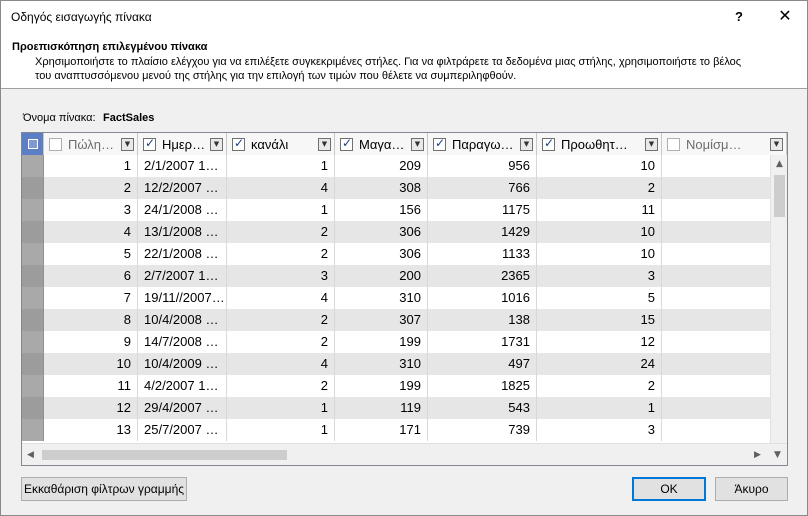 Image resolution: width=808 pixels, height=516 pixels. I want to click on scroll-left-icon: ◀, so click(30, 454).